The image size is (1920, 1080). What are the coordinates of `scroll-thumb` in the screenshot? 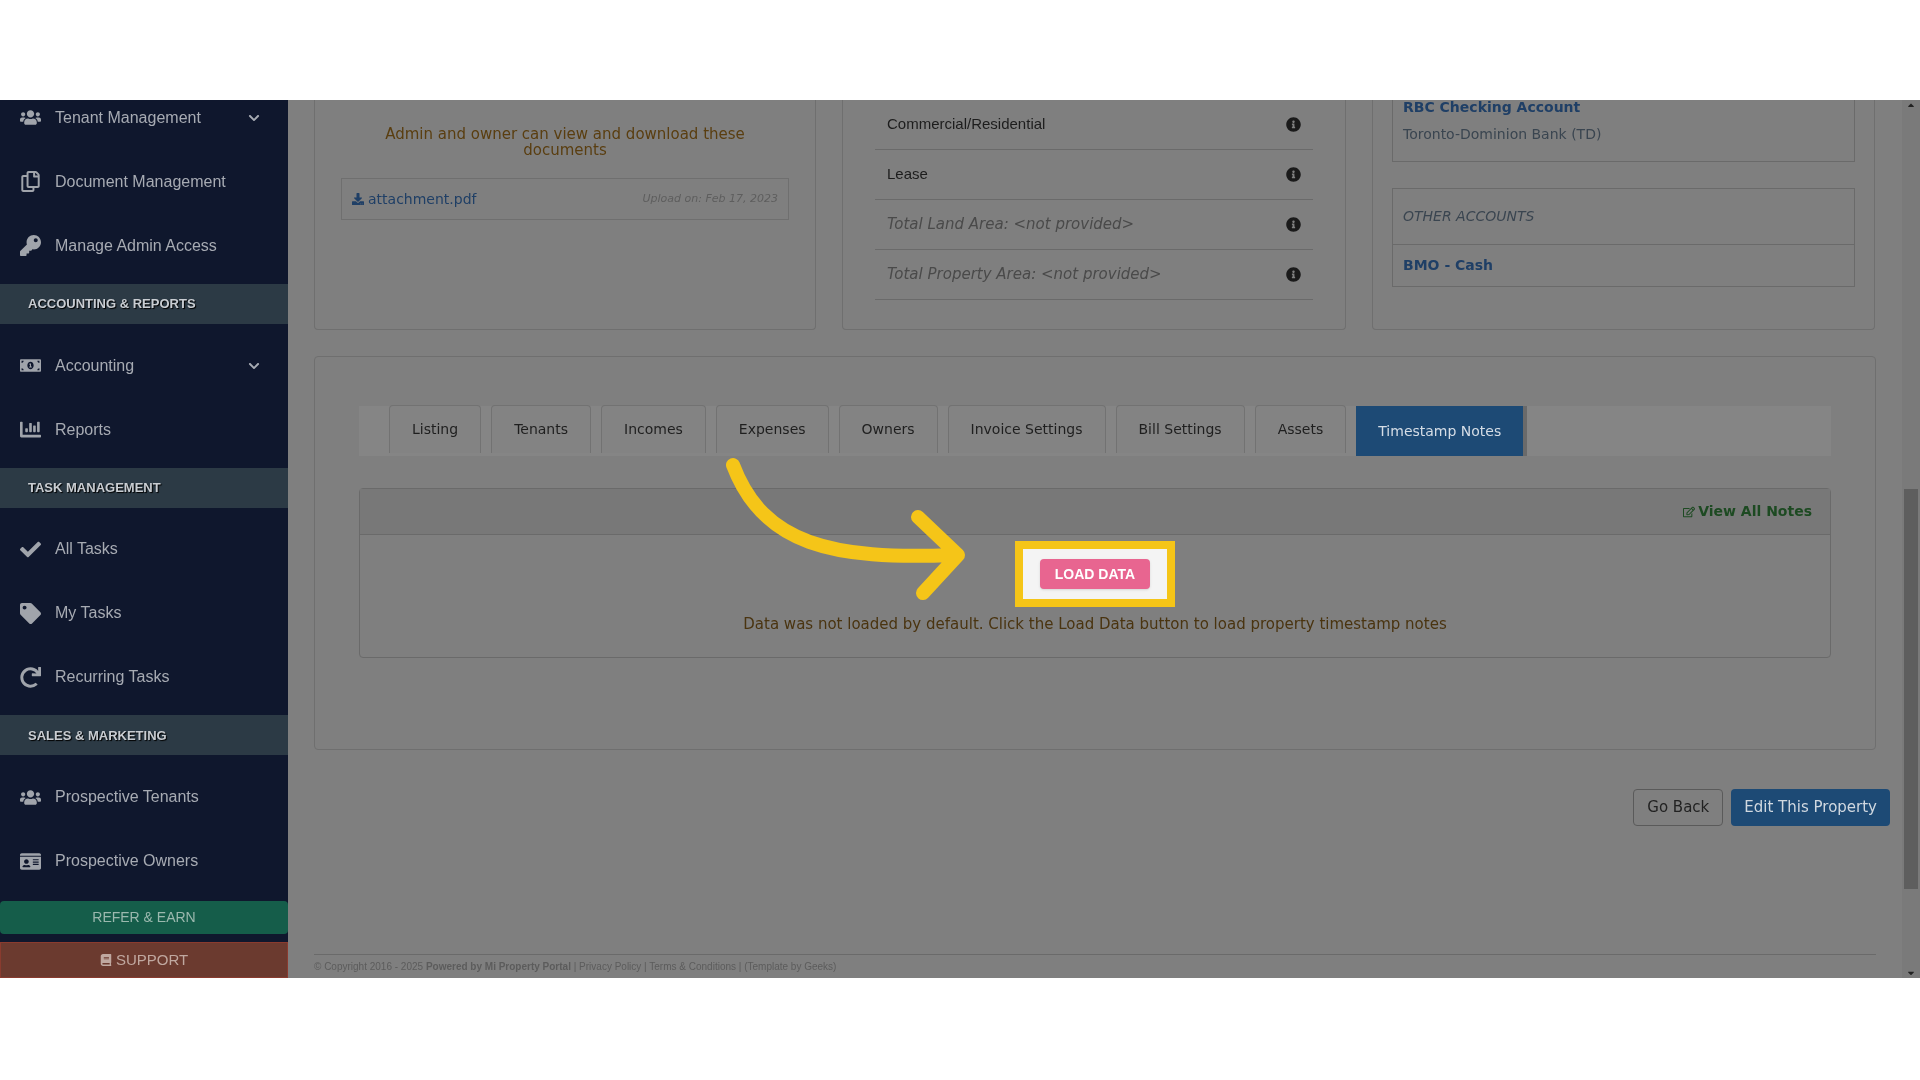 It's located at (1911, 689).